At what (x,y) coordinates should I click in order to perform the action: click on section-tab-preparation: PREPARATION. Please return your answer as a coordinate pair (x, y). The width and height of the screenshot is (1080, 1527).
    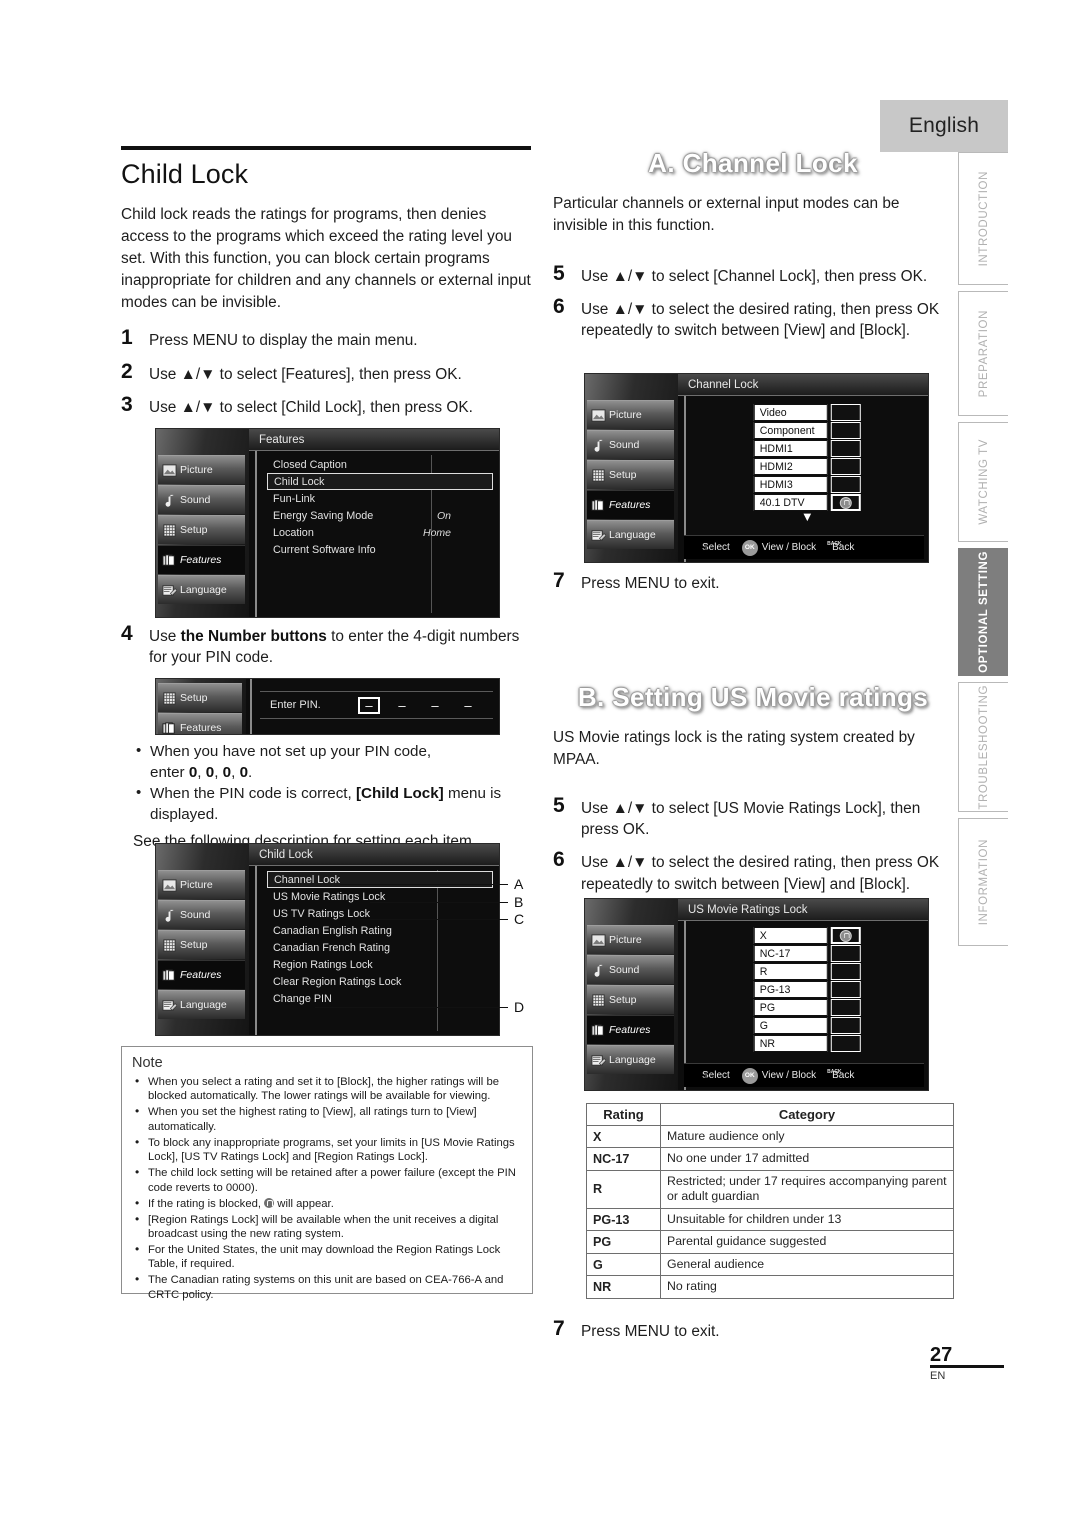
    Looking at the image, I should click on (983, 353).